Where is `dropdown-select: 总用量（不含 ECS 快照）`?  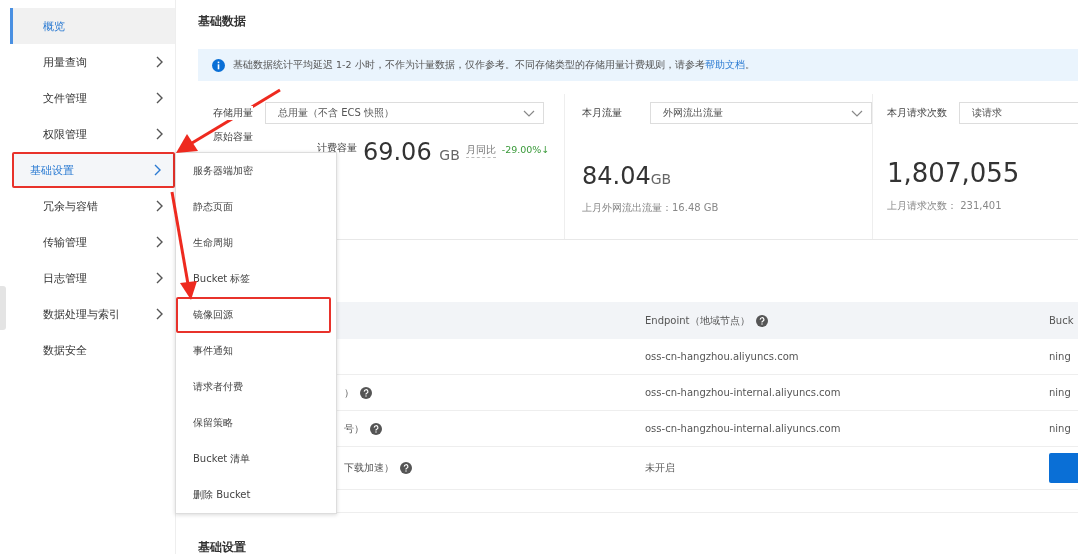
dropdown-select: 总用量（不含 ECS 快照） is located at coordinates (404, 113).